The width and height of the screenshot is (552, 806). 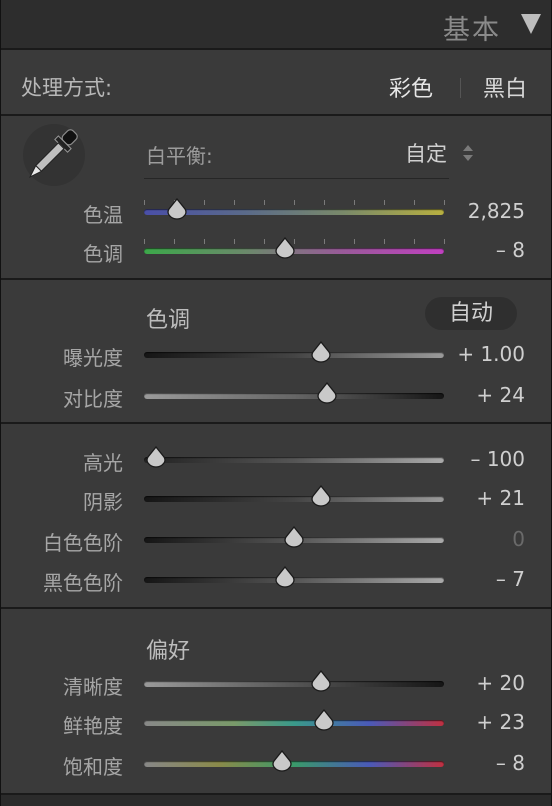 I want to click on vibrance-value: + 23, so click(x=500, y=722).